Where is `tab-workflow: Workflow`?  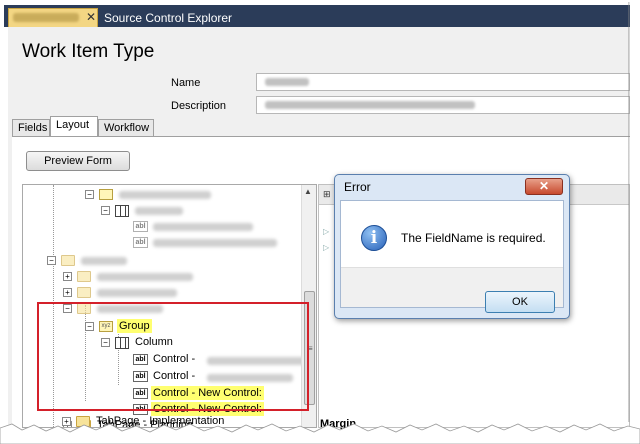 tab-workflow: Workflow is located at coordinates (126, 127).